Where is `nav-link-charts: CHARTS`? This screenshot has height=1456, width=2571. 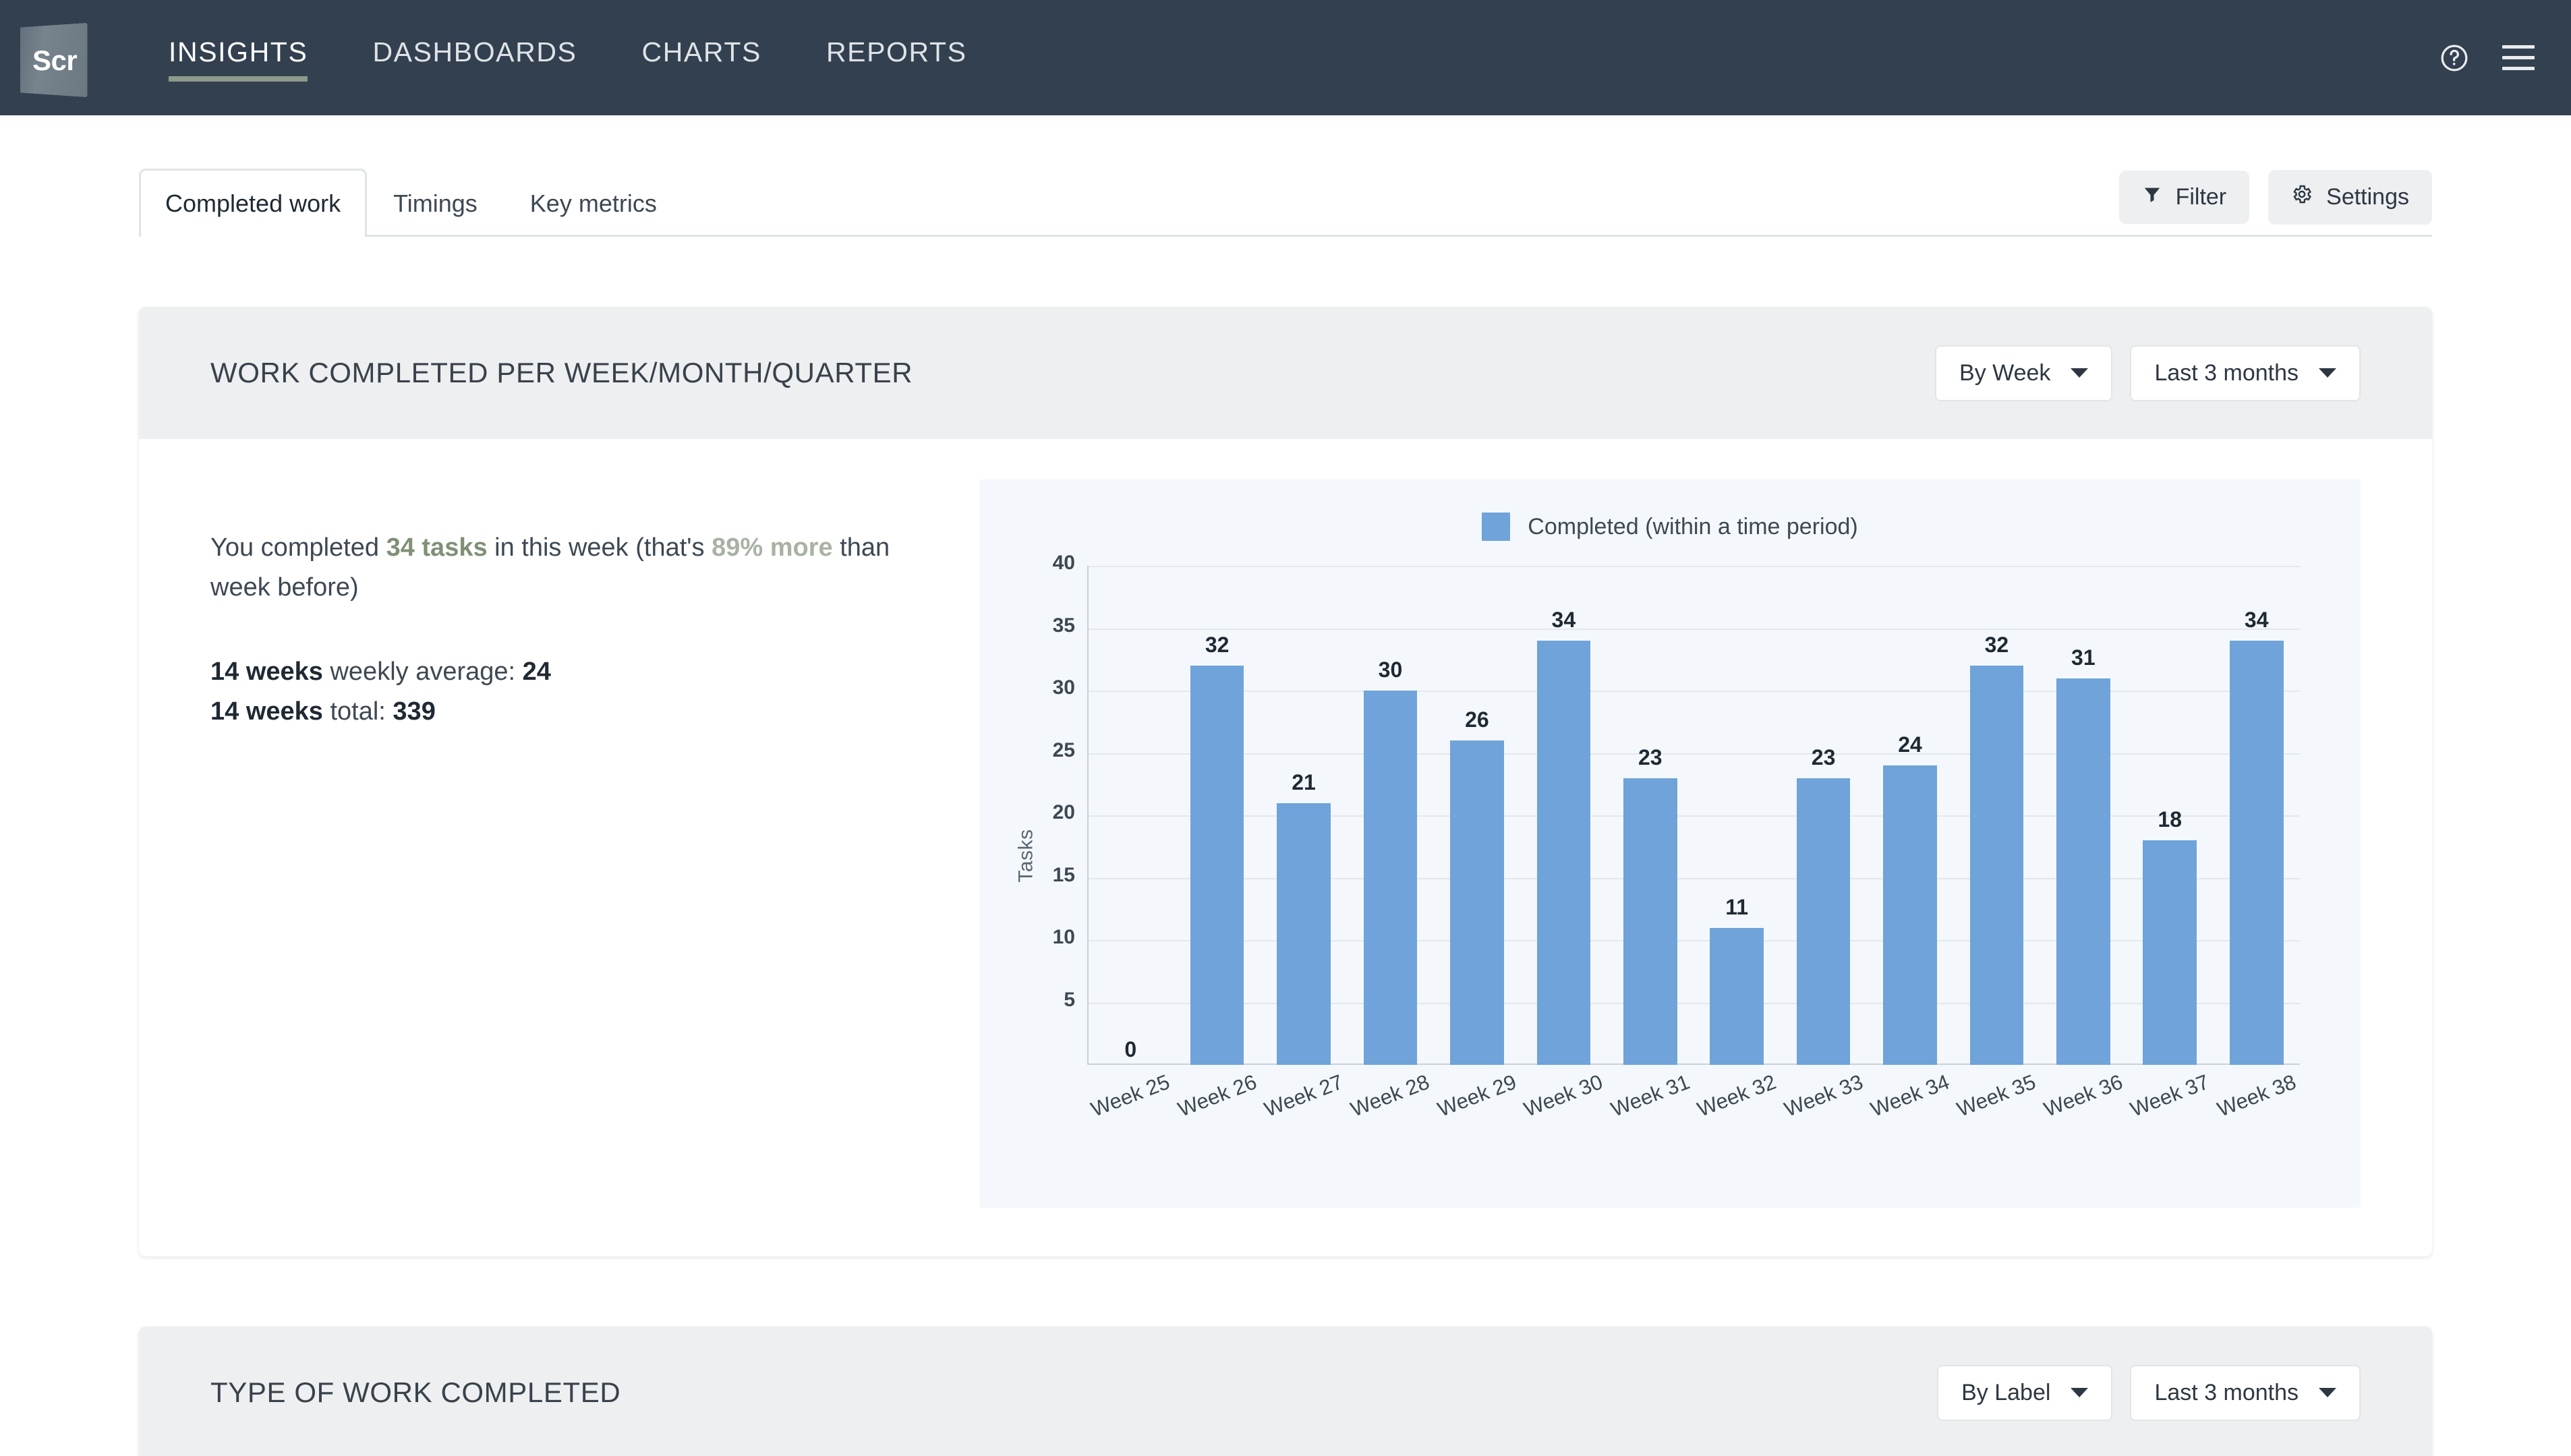 nav-link-charts: CHARTS is located at coordinates (701, 57).